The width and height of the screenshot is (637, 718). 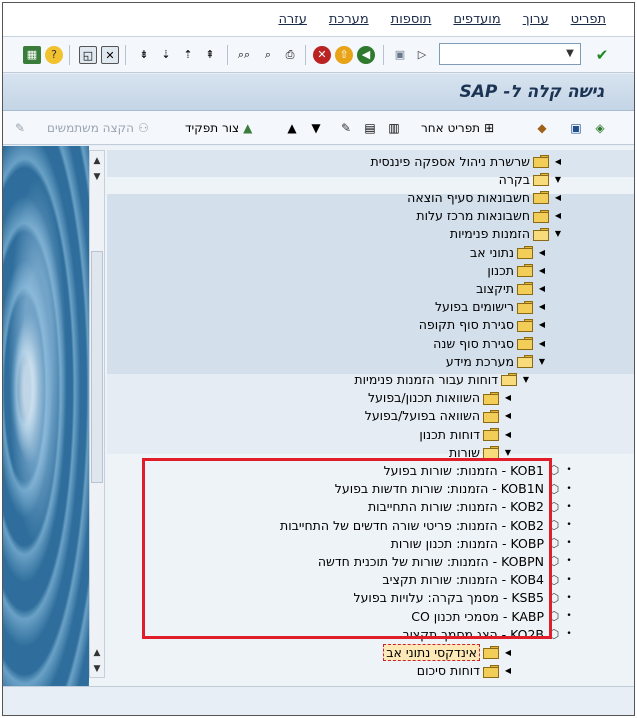 I want to click on tree-folder-item: ◀ רישומים בפועל, so click(x=370, y=307).